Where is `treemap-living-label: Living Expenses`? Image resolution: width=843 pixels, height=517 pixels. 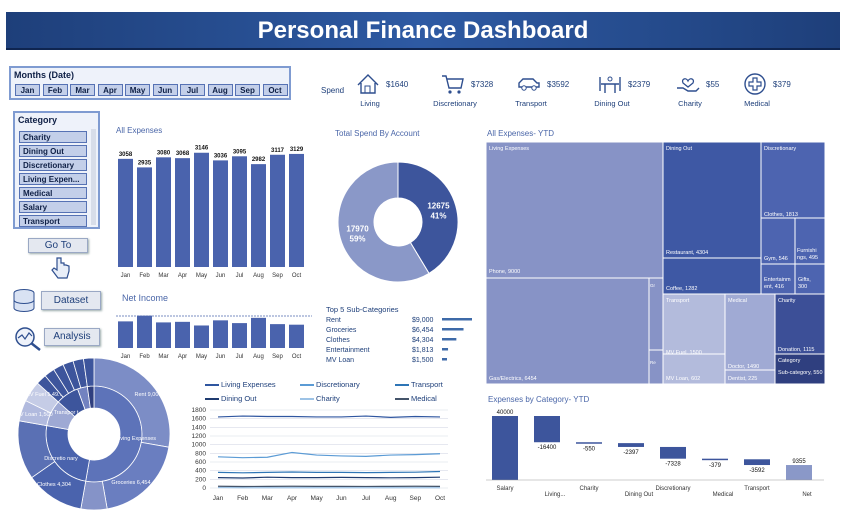
treemap-living-label: Living Expenses is located at coordinates (509, 149).